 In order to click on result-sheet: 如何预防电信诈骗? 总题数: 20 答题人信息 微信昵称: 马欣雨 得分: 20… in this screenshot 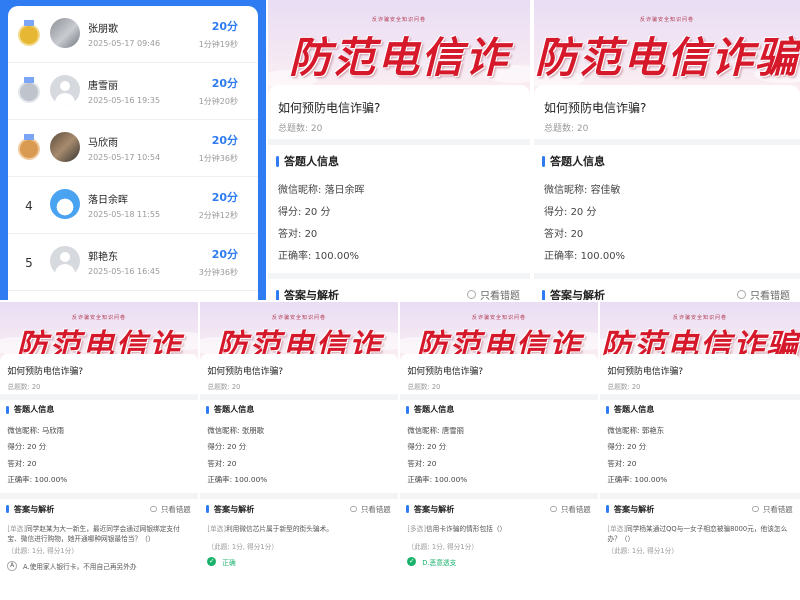, I will do `click(99, 477)`.